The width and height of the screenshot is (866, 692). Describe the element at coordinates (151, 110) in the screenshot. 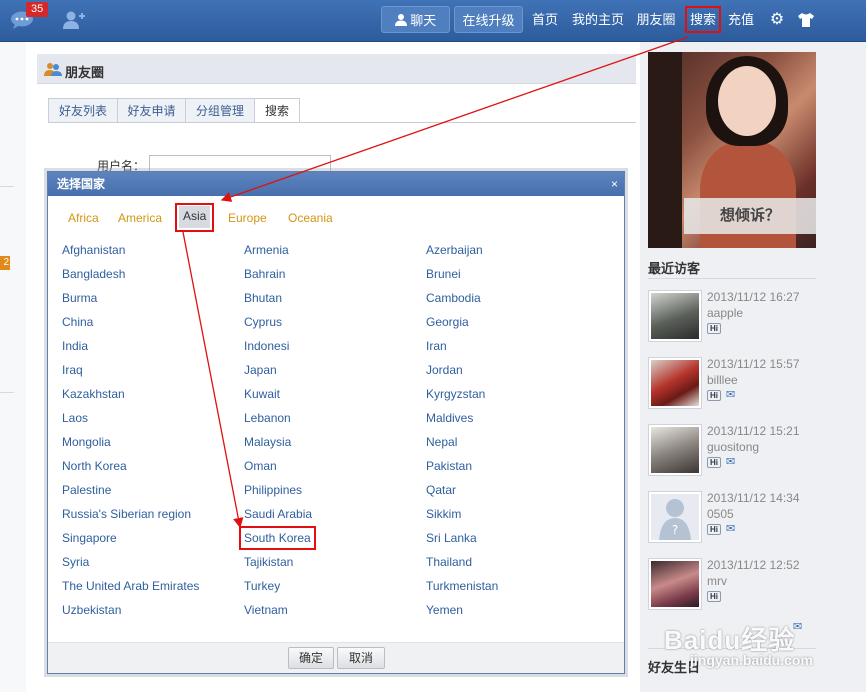

I see `tab-friend-requests: 好友申请` at that location.